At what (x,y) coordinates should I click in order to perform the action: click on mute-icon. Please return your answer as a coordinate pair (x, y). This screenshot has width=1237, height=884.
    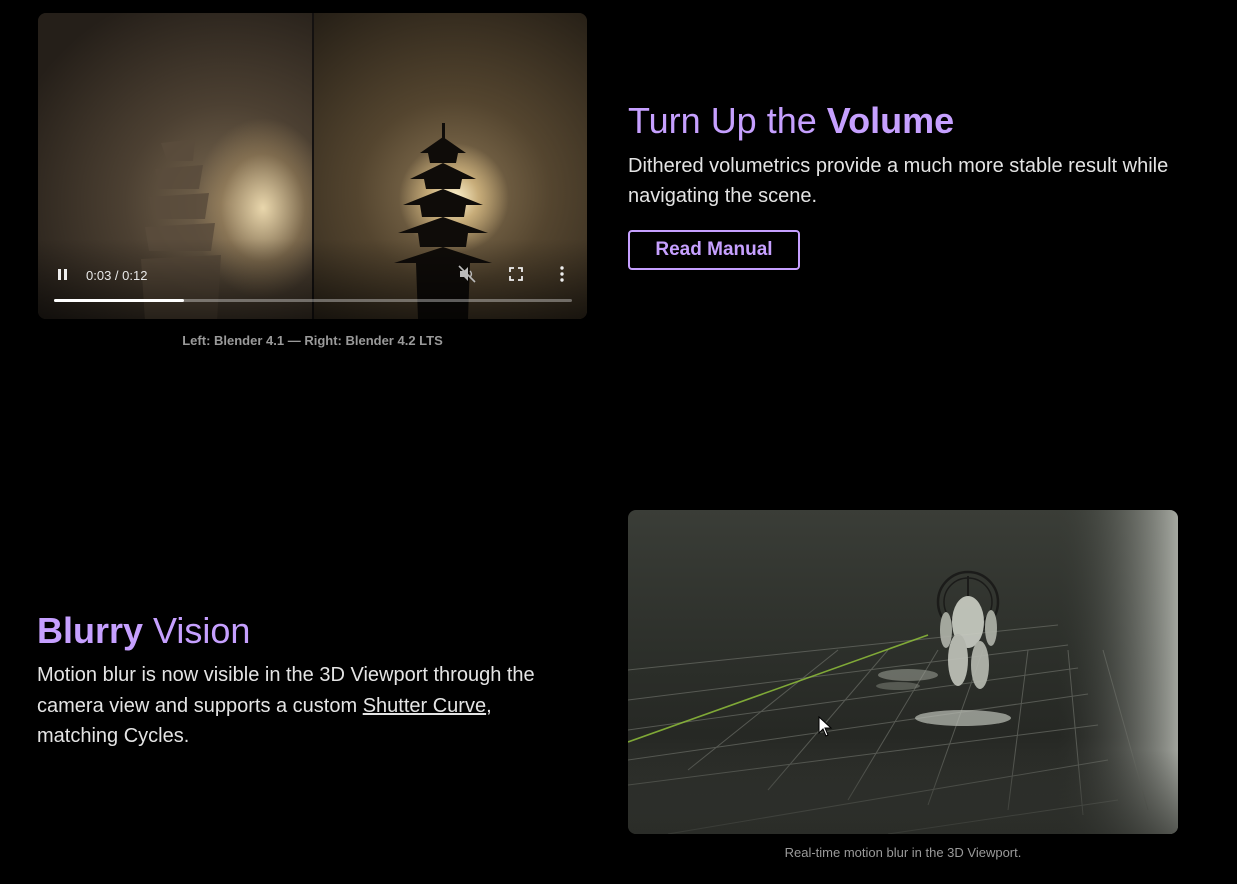
    Looking at the image, I should click on (467, 274).